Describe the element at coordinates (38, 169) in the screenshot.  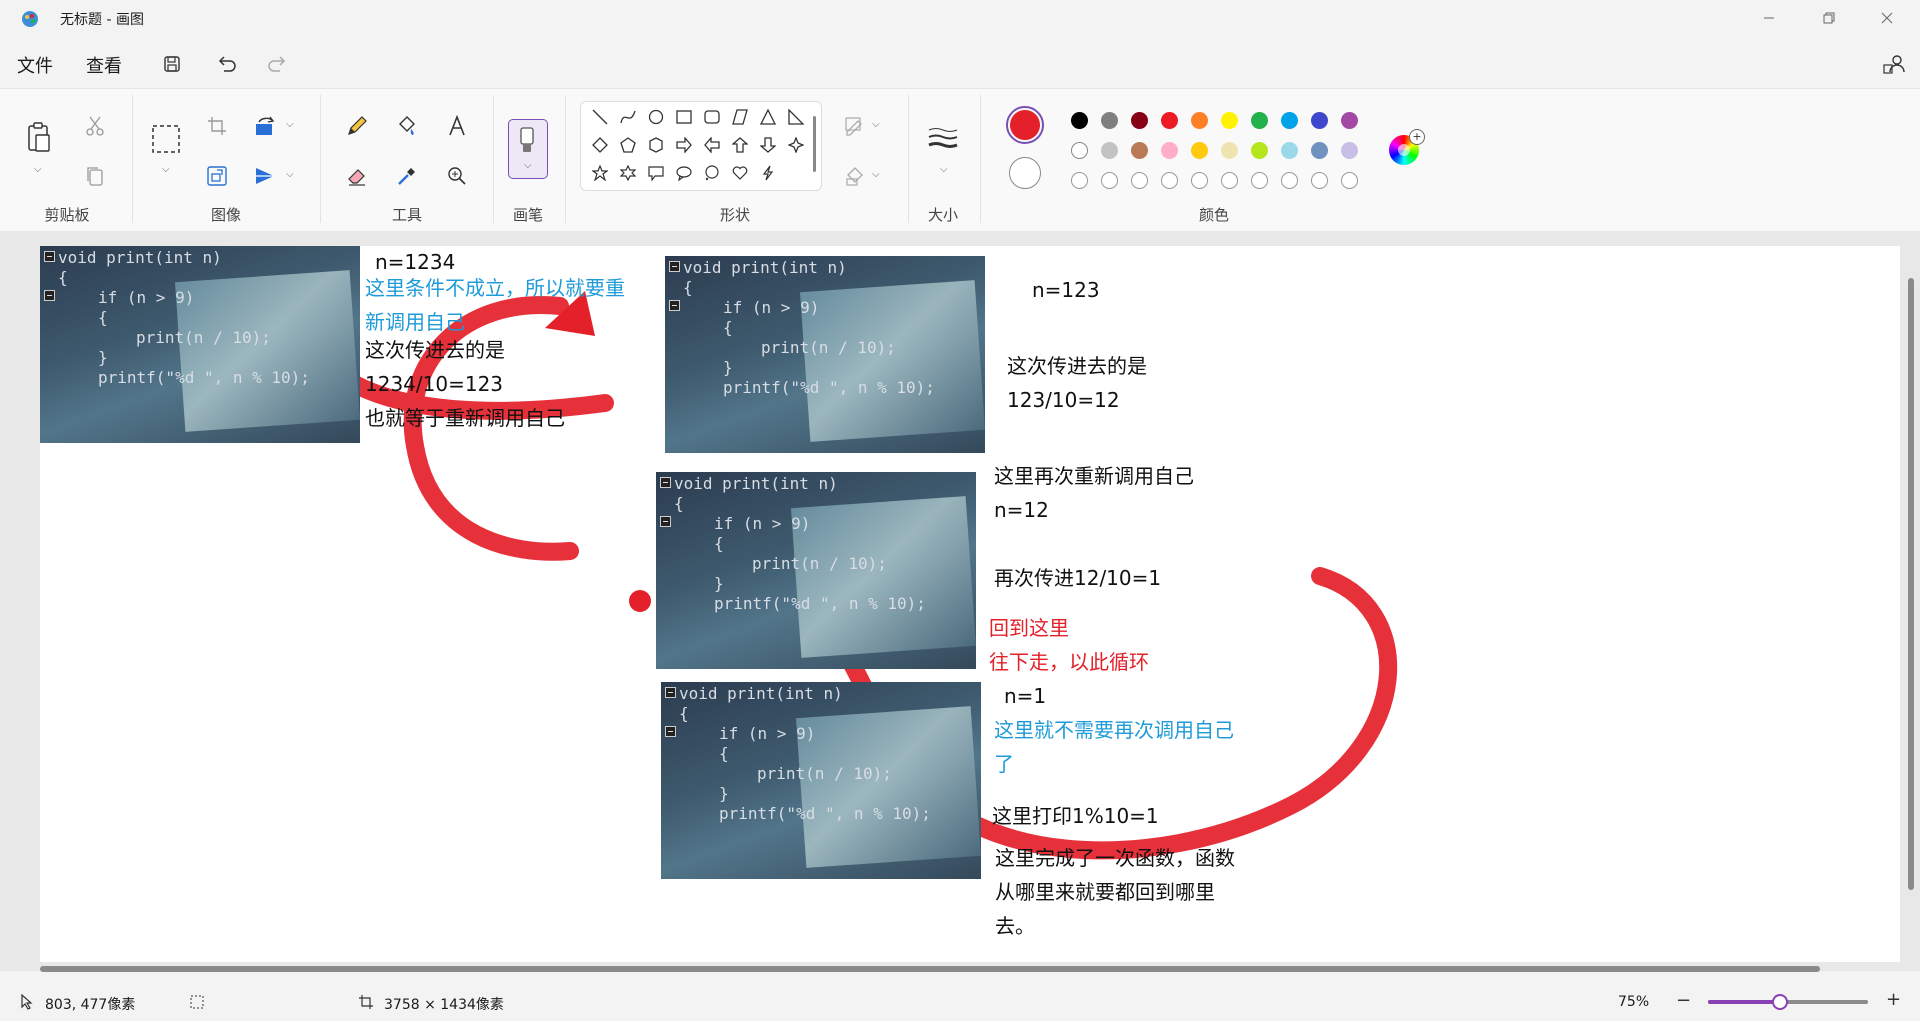
I see `paste-dropdown-icon: ⌵` at that location.